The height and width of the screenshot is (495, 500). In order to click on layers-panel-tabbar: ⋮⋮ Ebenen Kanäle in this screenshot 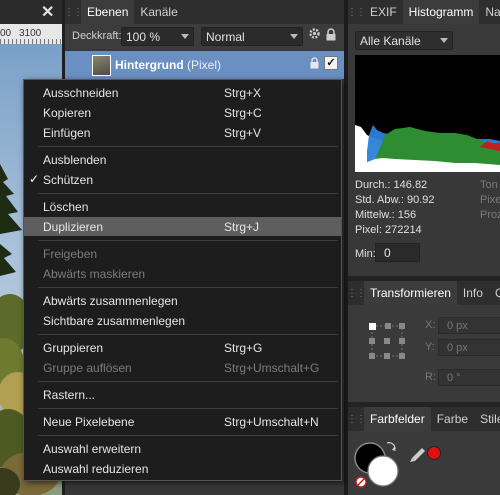, I will do `click(204, 12)`.